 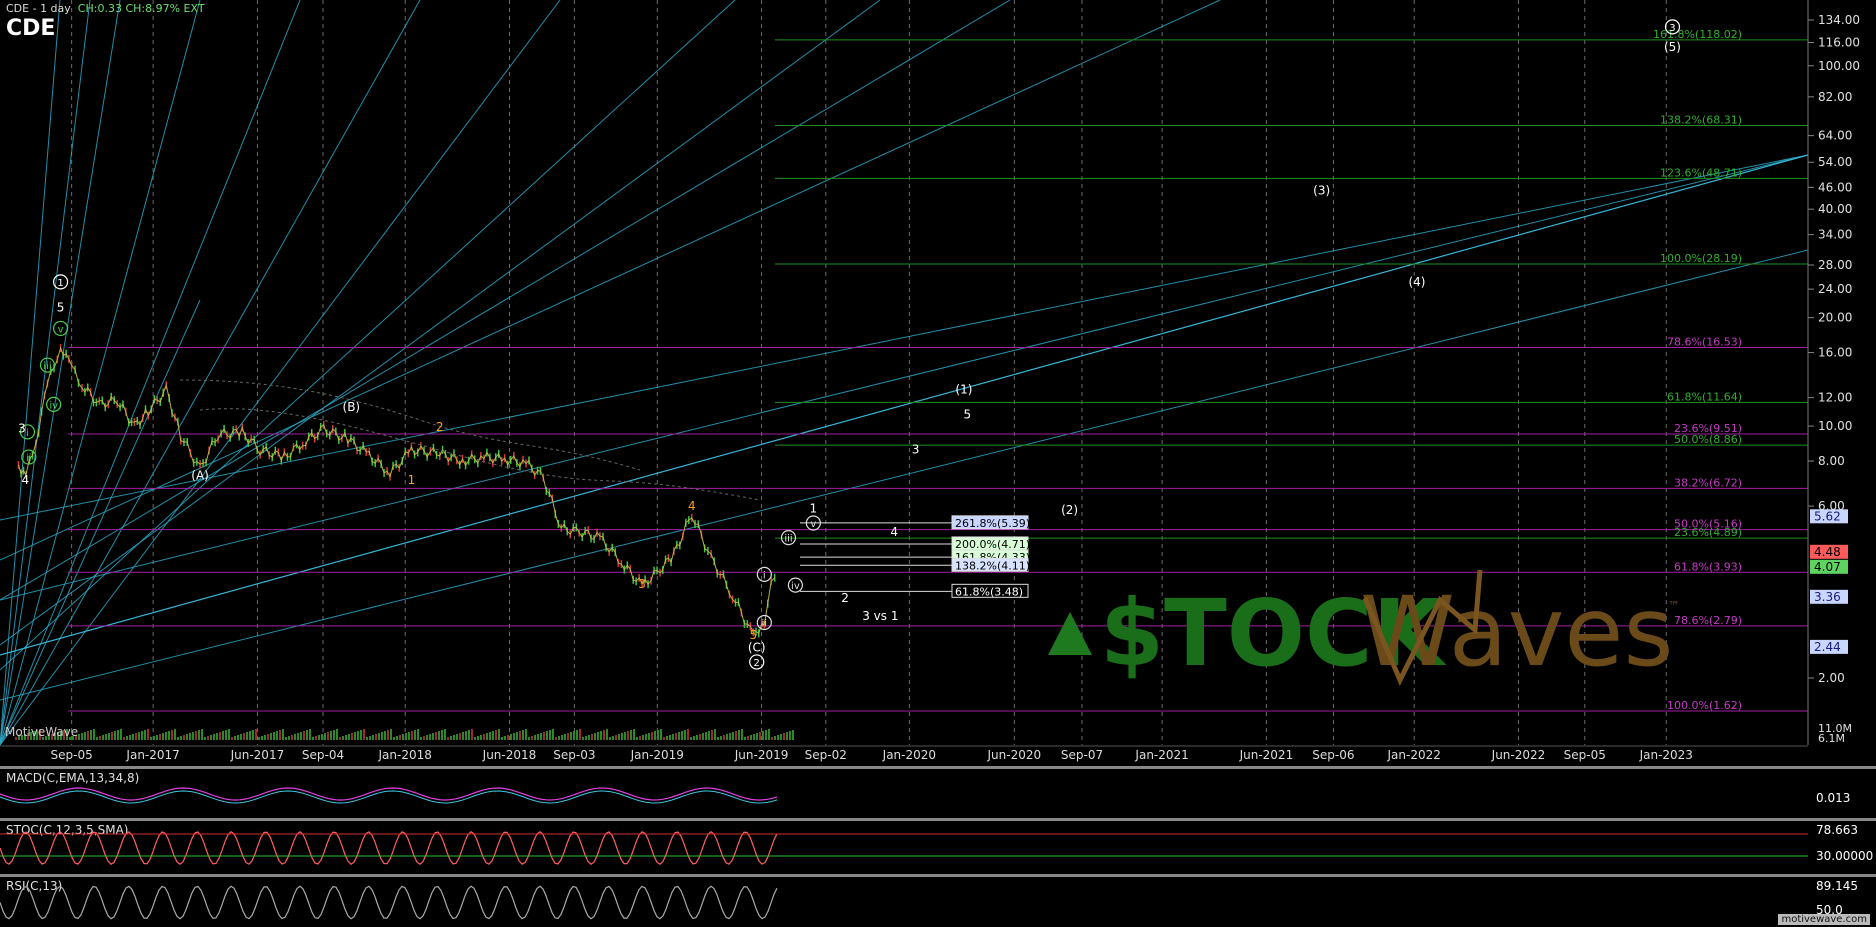 What do you see at coordinates (1014, 755) in the screenshot?
I see `x-tick-label: Jun-2020` at bounding box center [1014, 755].